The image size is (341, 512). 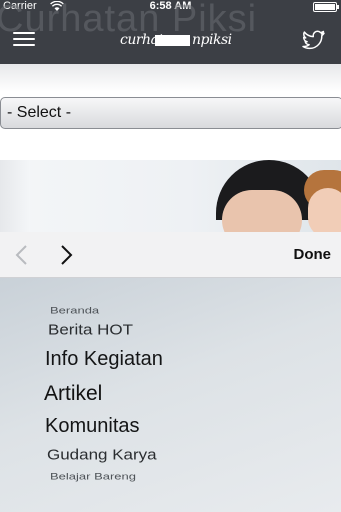 I want to click on app-header: Curhatan Piksi curhat npiksi, so click(x=170, y=32).